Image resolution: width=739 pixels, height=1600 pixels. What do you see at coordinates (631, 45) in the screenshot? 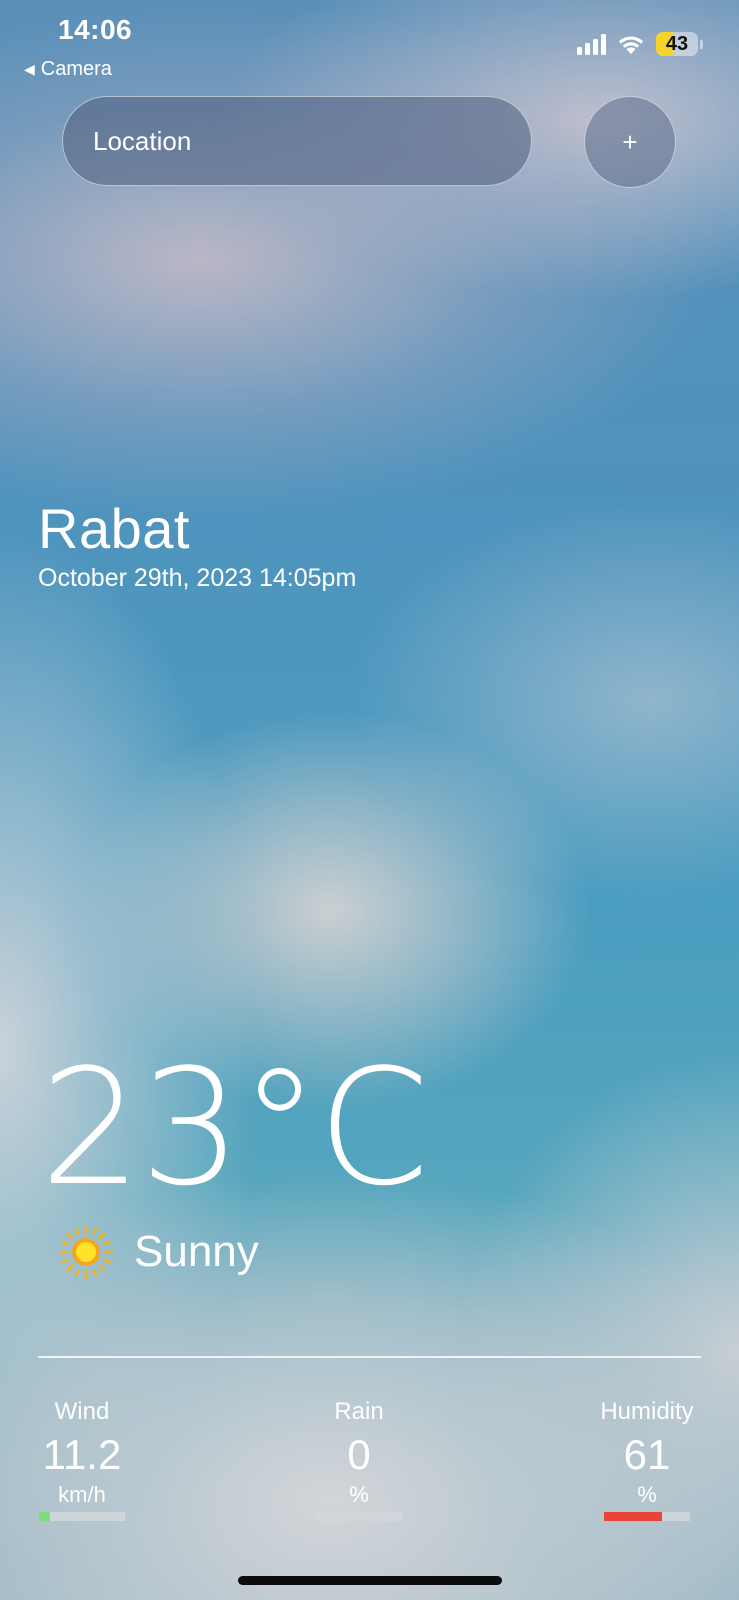
I see `wifi-icon` at bounding box center [631, 45].